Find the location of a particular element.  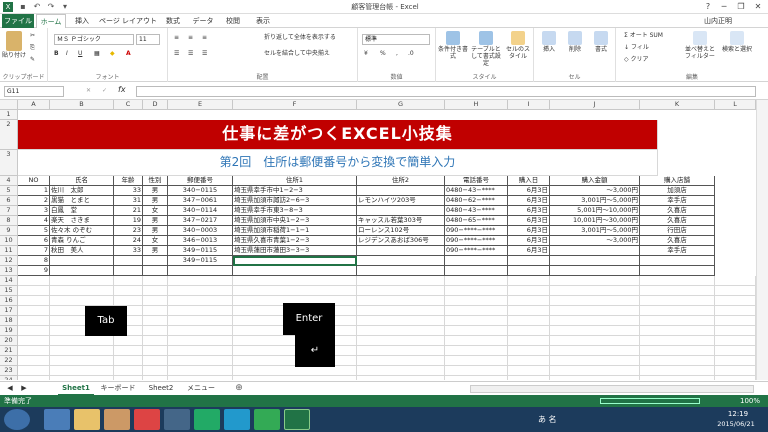

table-cell: 1 is located at coordinates (34, 191).